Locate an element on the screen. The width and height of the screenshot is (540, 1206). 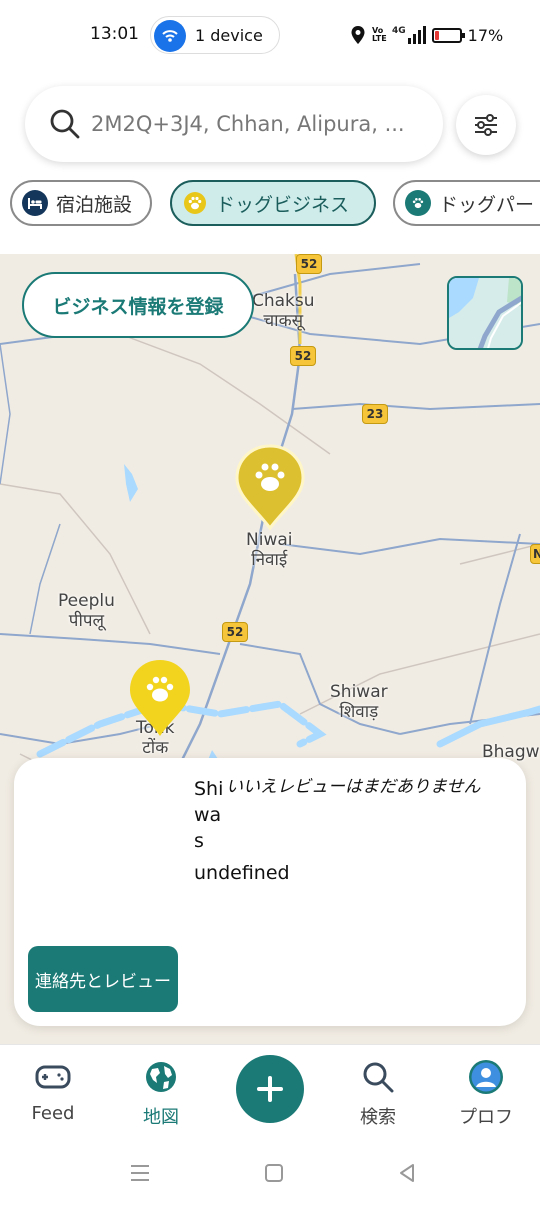
hotspot-label: 1 device is located at coordinates (229, 35).